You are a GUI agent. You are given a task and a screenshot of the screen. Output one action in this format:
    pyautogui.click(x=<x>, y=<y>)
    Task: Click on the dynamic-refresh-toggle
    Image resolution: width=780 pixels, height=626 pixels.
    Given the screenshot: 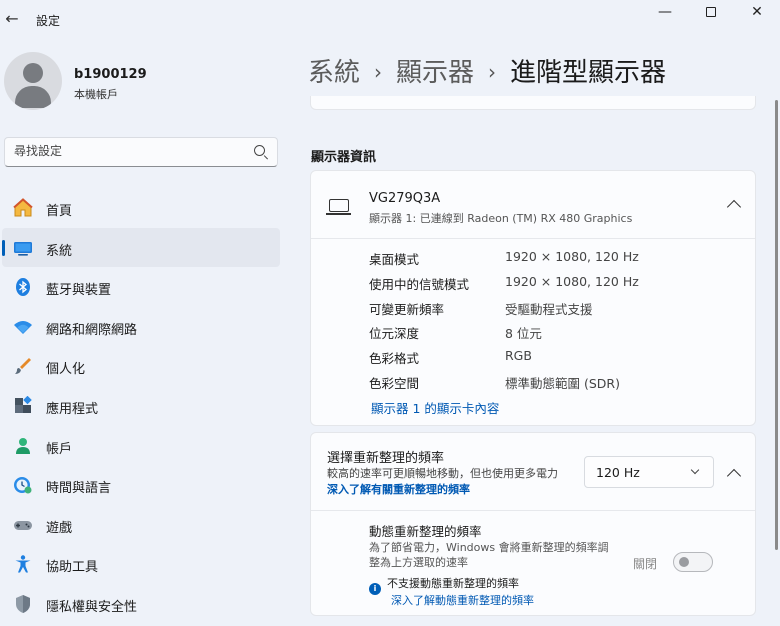 What is the action you would take?
    pyautogui.click(x=693, y=562)
    